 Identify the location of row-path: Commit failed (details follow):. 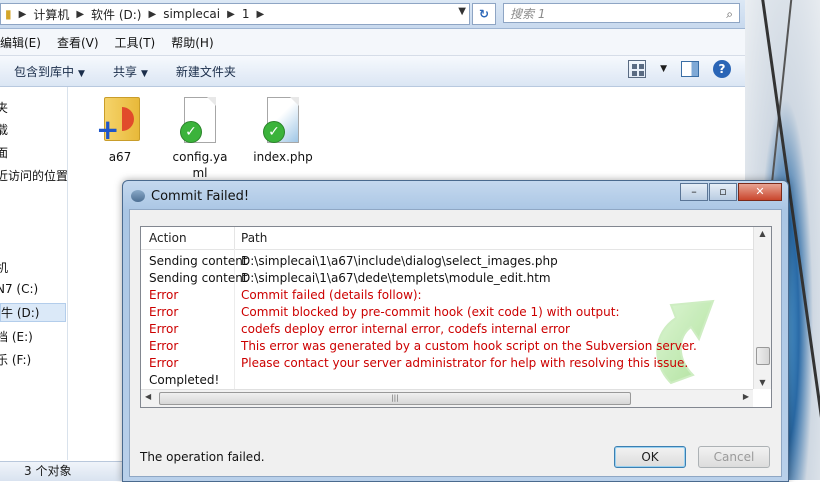
(331, 295).